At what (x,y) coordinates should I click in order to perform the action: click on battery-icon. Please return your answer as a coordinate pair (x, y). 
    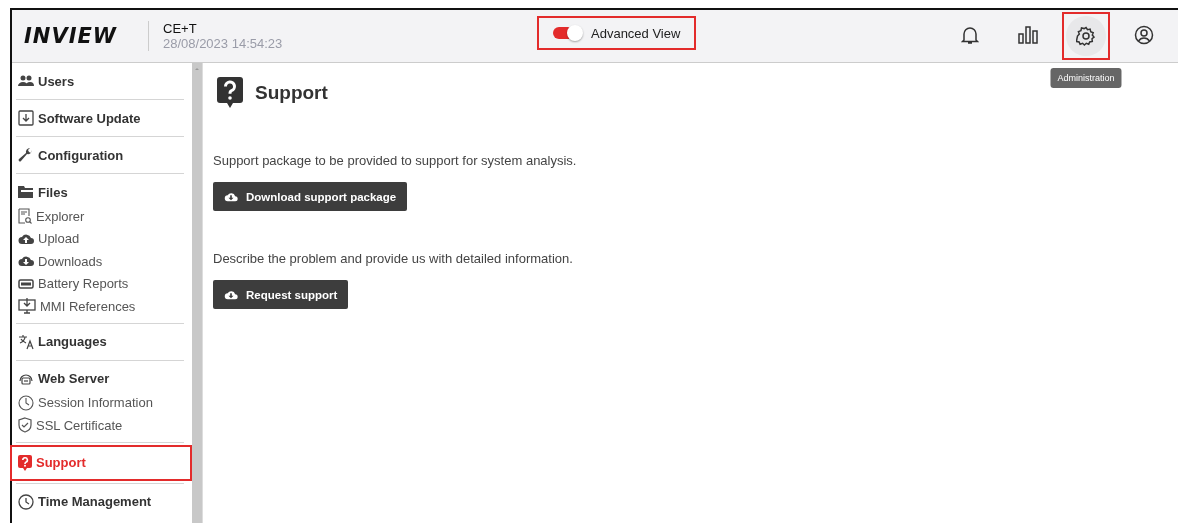
    Looking at the image, I should click on (26, 283).